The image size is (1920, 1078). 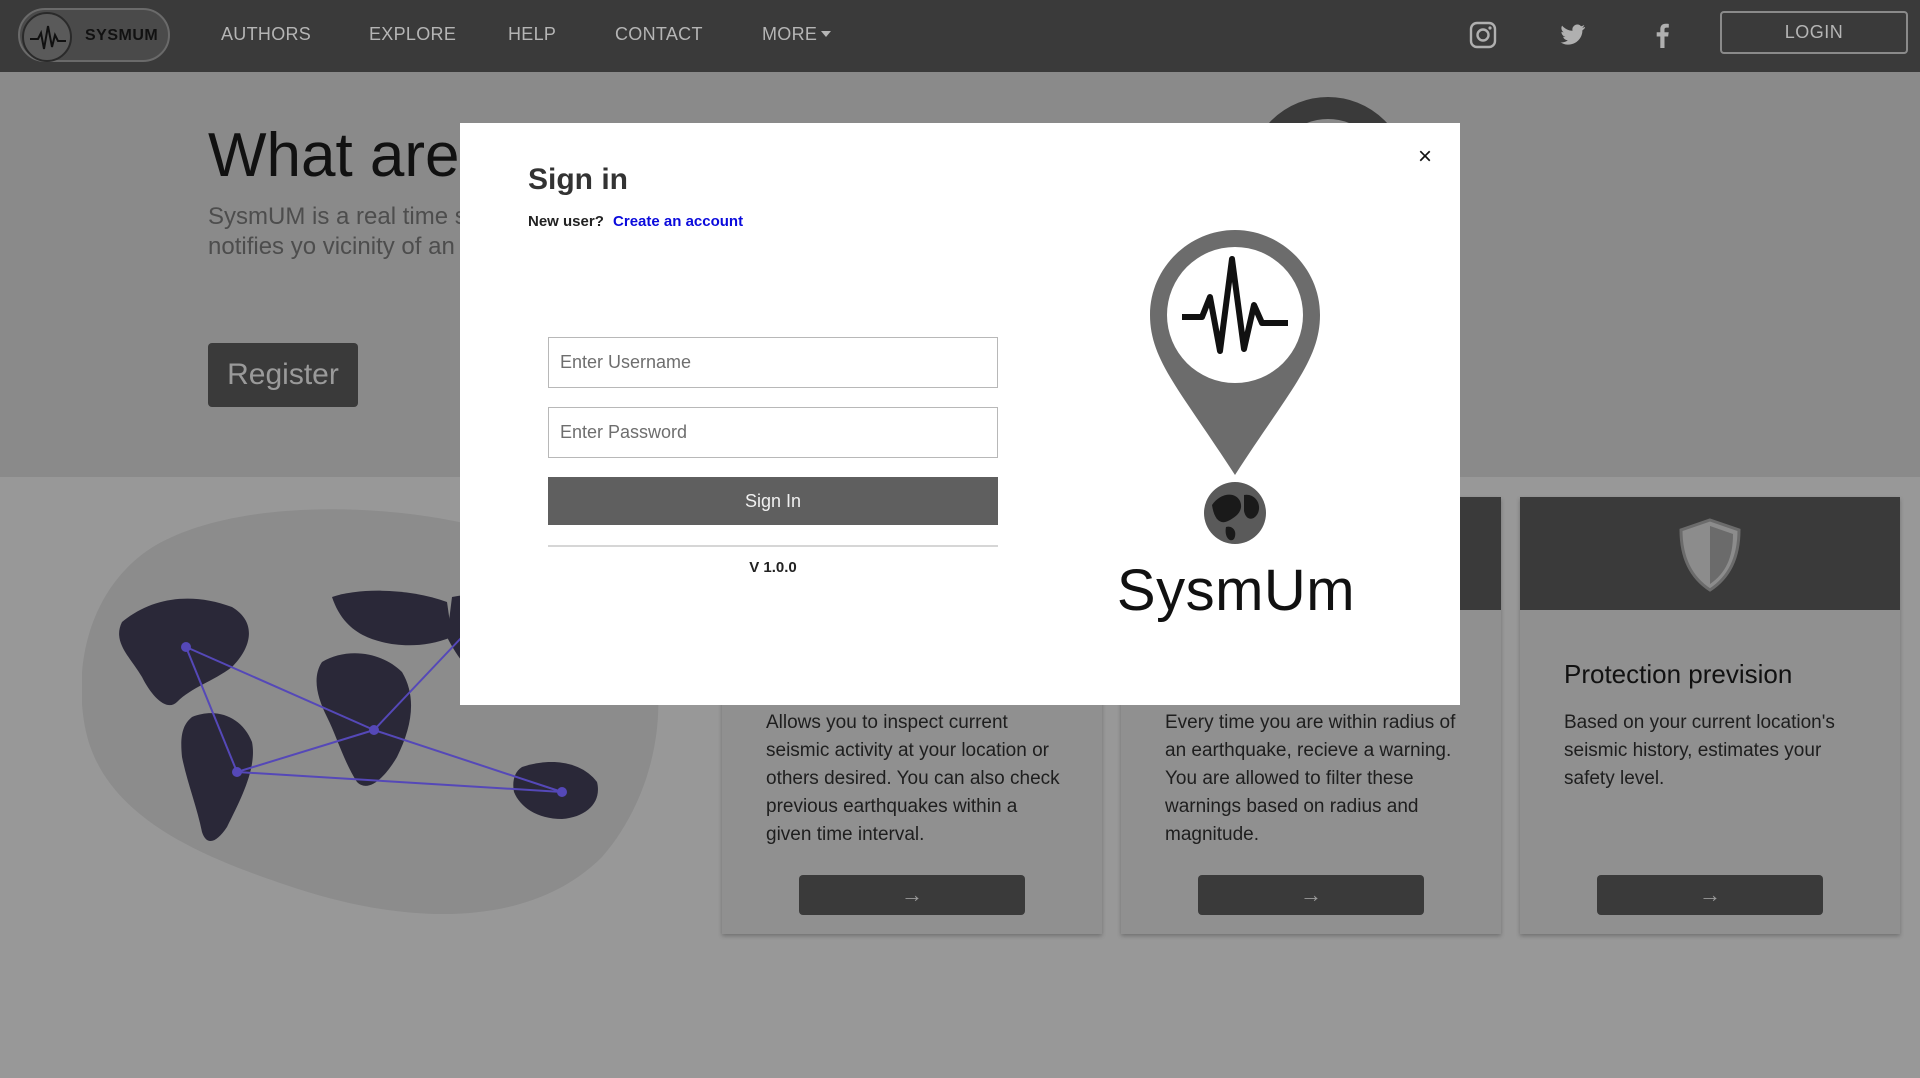 I want to click on create-account-link: Create an account, so click(x=678, y=221).